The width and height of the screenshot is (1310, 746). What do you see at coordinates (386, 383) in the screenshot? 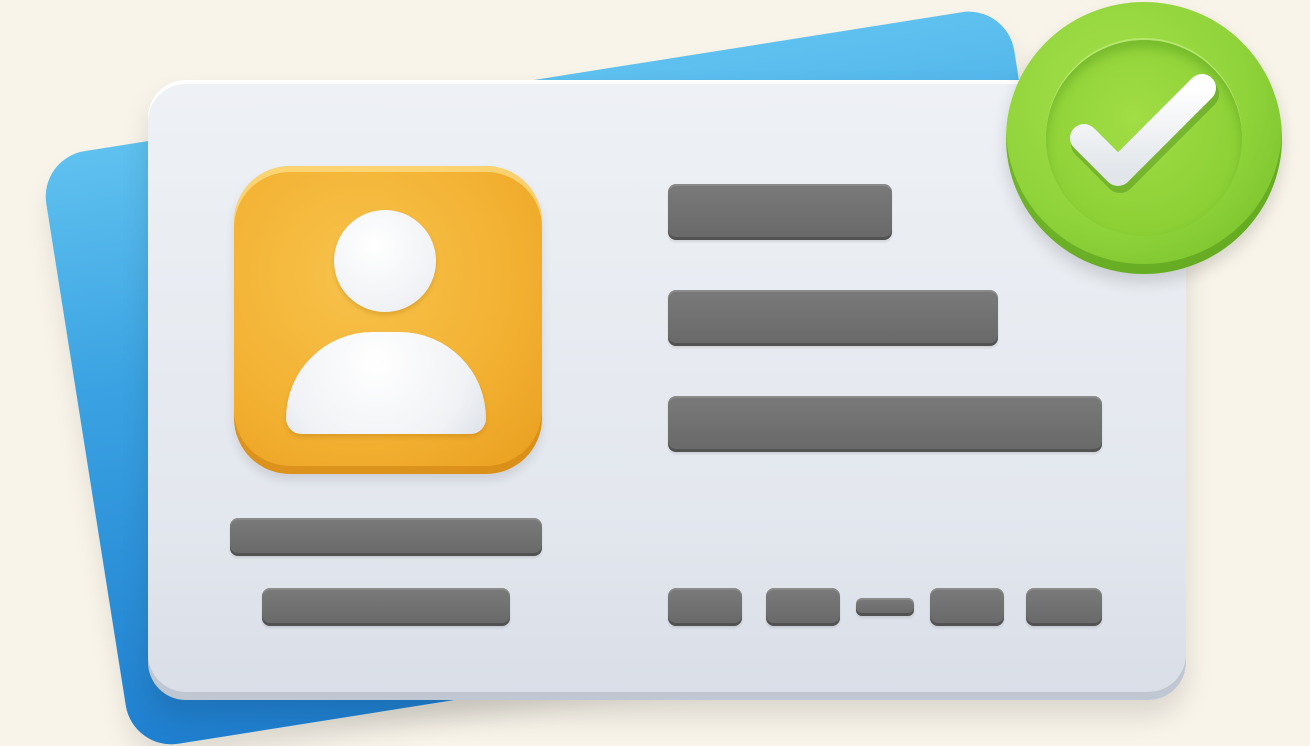
I see `user-profile-icon-body` at bounding box center [386, 383].